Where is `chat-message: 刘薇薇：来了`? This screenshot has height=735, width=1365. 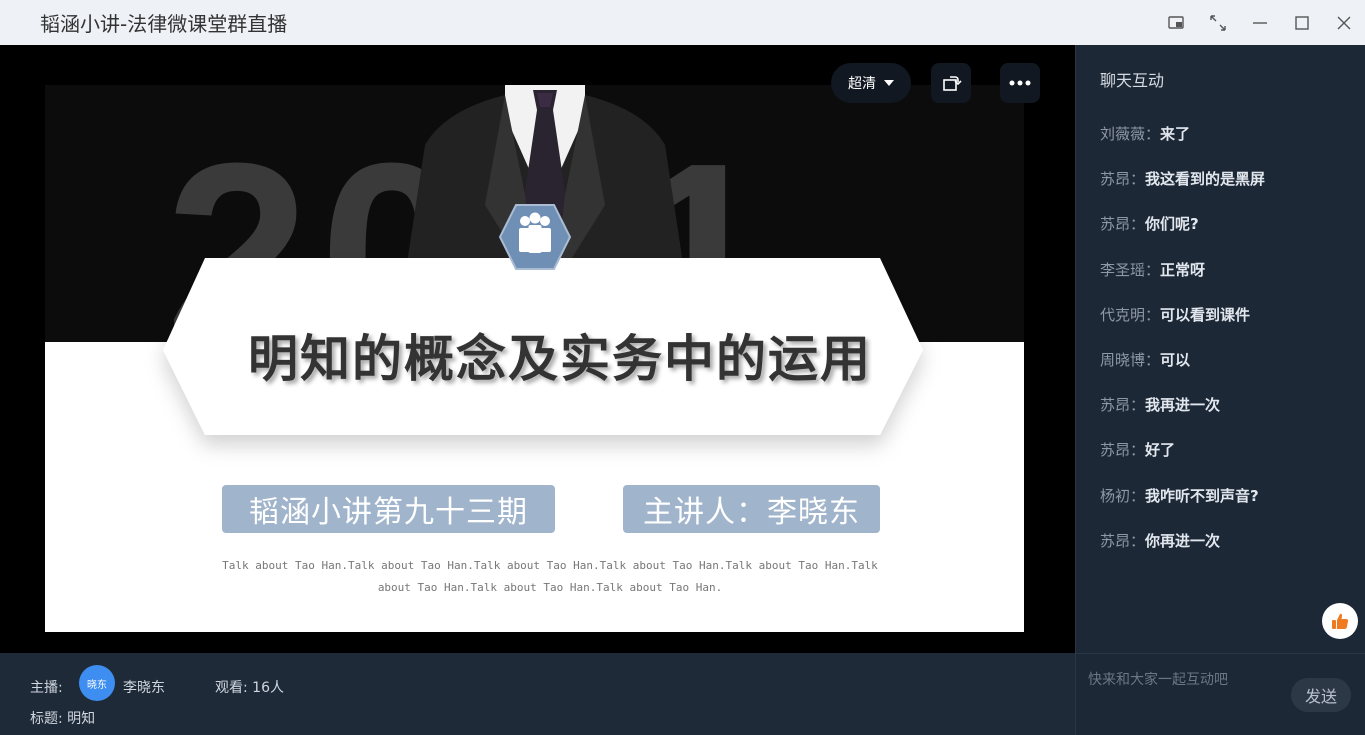
chat-message: 刘薇薇：来了 is located at coordinates (1230, 145).